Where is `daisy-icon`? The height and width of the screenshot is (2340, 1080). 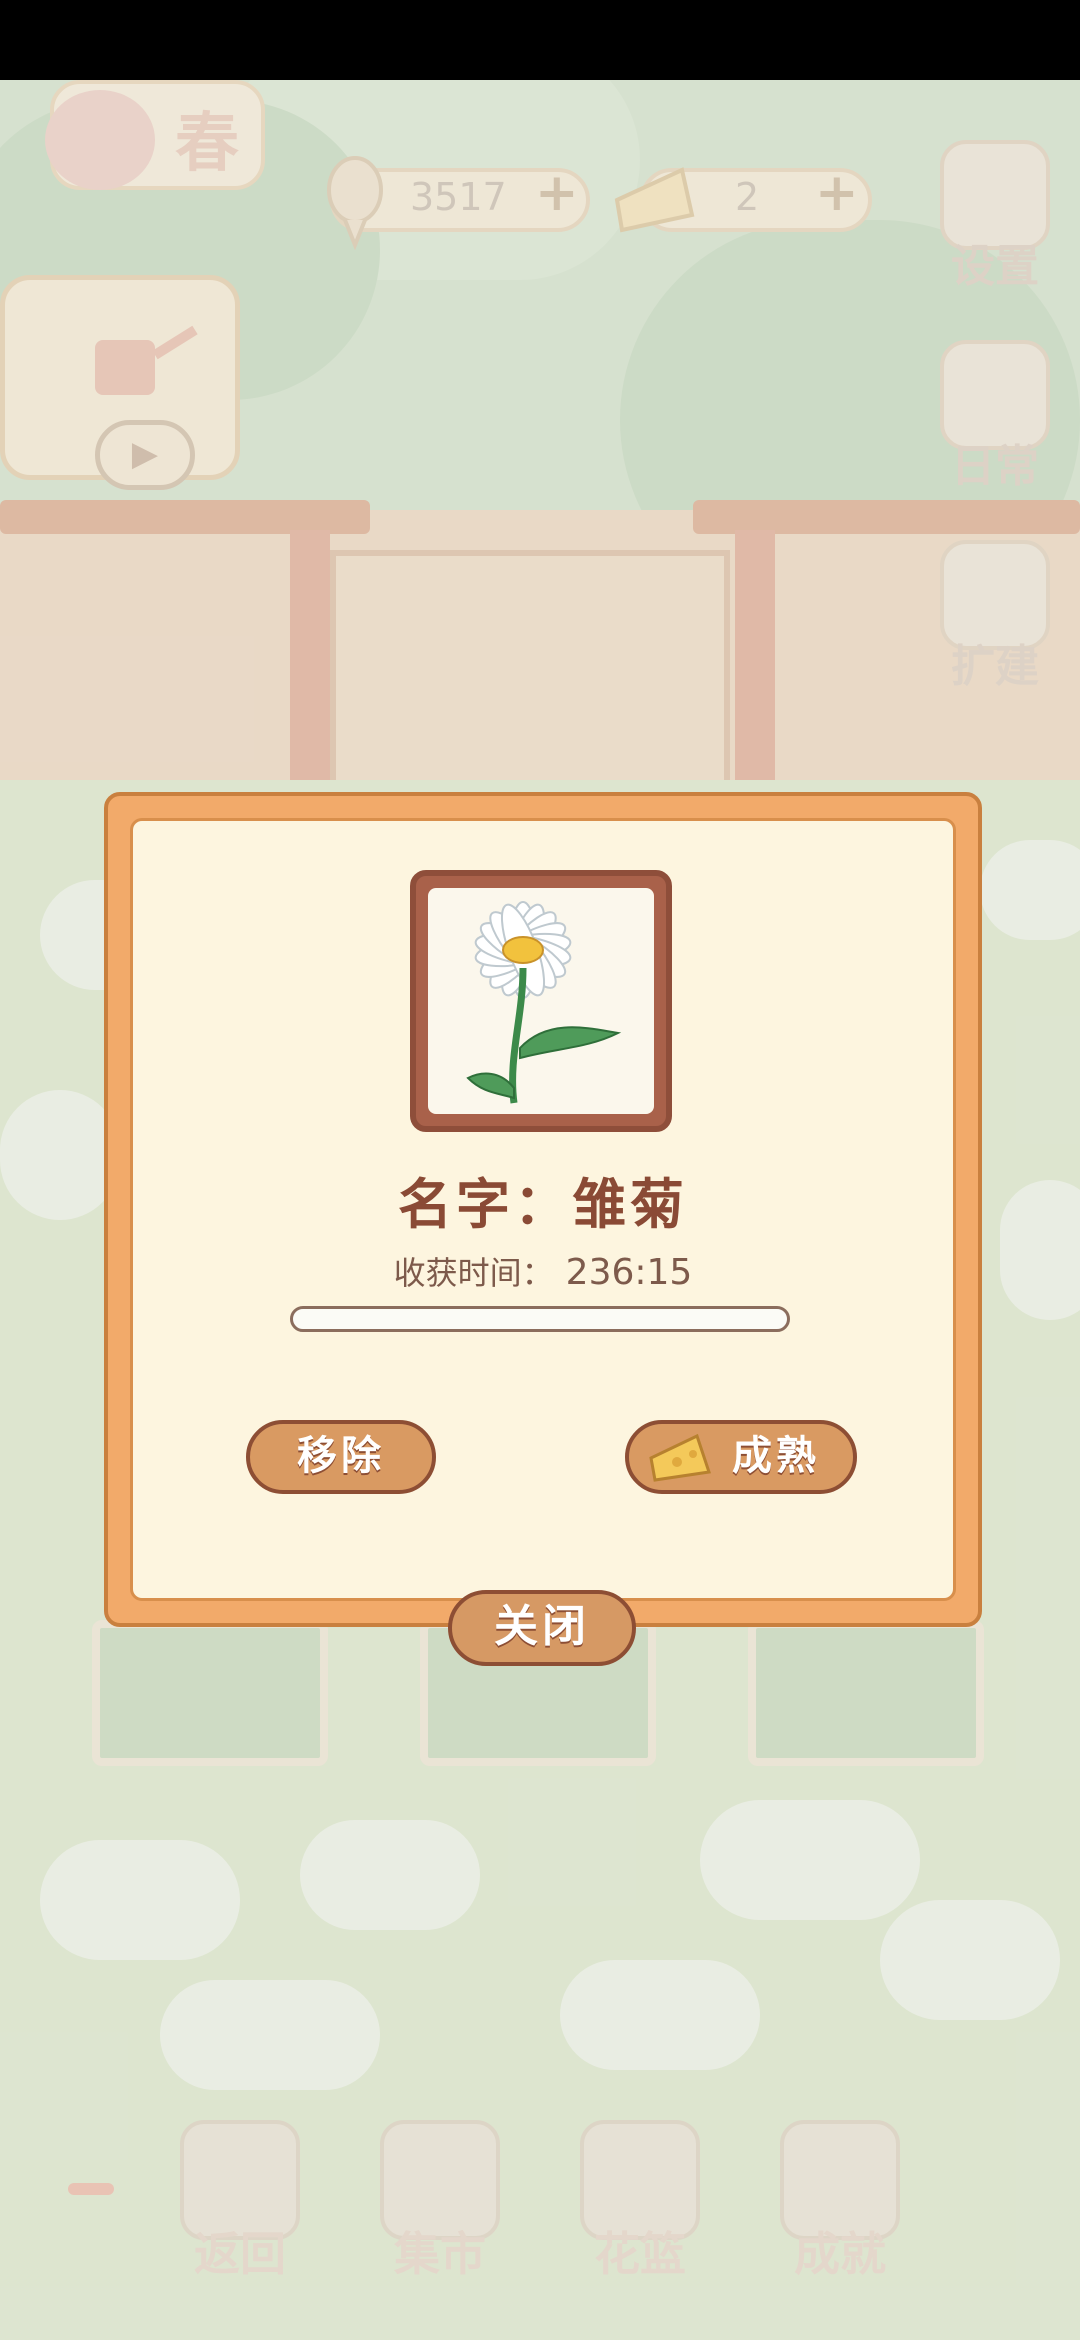
daisy-icon is located at coordinates (544, 1002).